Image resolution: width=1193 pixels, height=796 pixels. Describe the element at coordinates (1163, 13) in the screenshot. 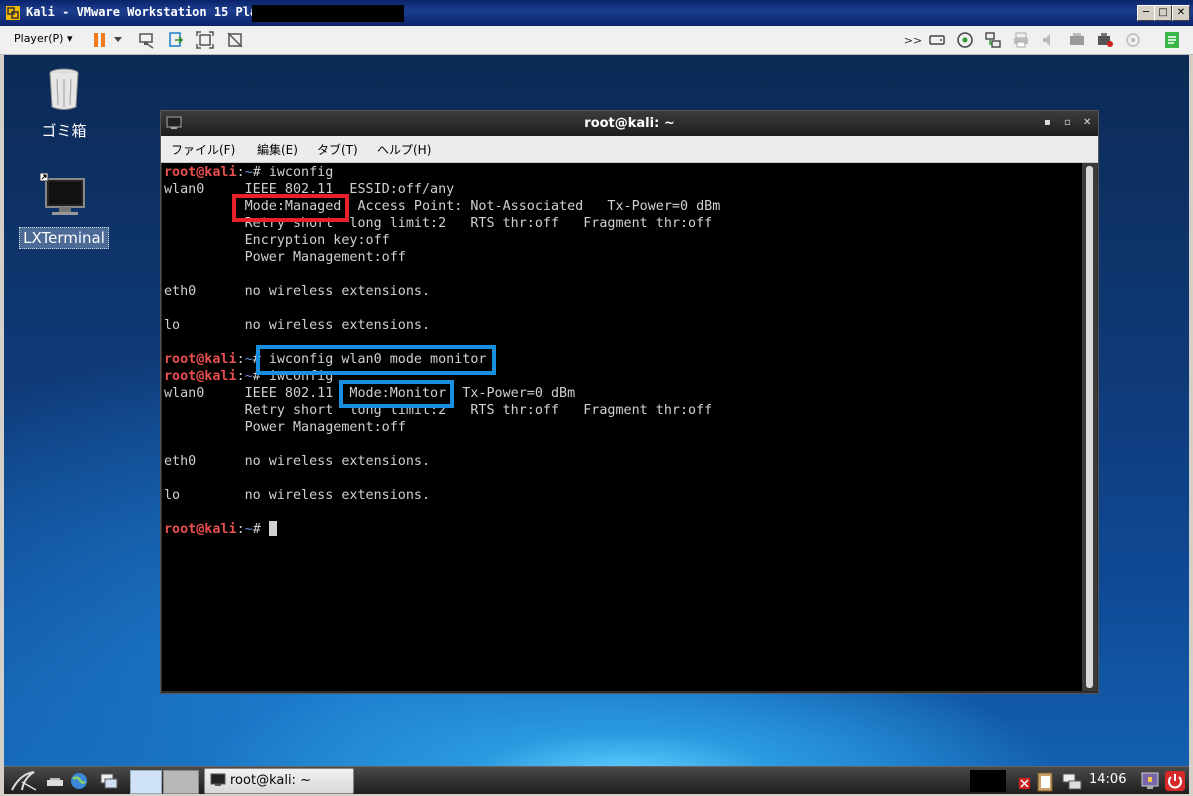

I see `maximize-button: □` at that location.